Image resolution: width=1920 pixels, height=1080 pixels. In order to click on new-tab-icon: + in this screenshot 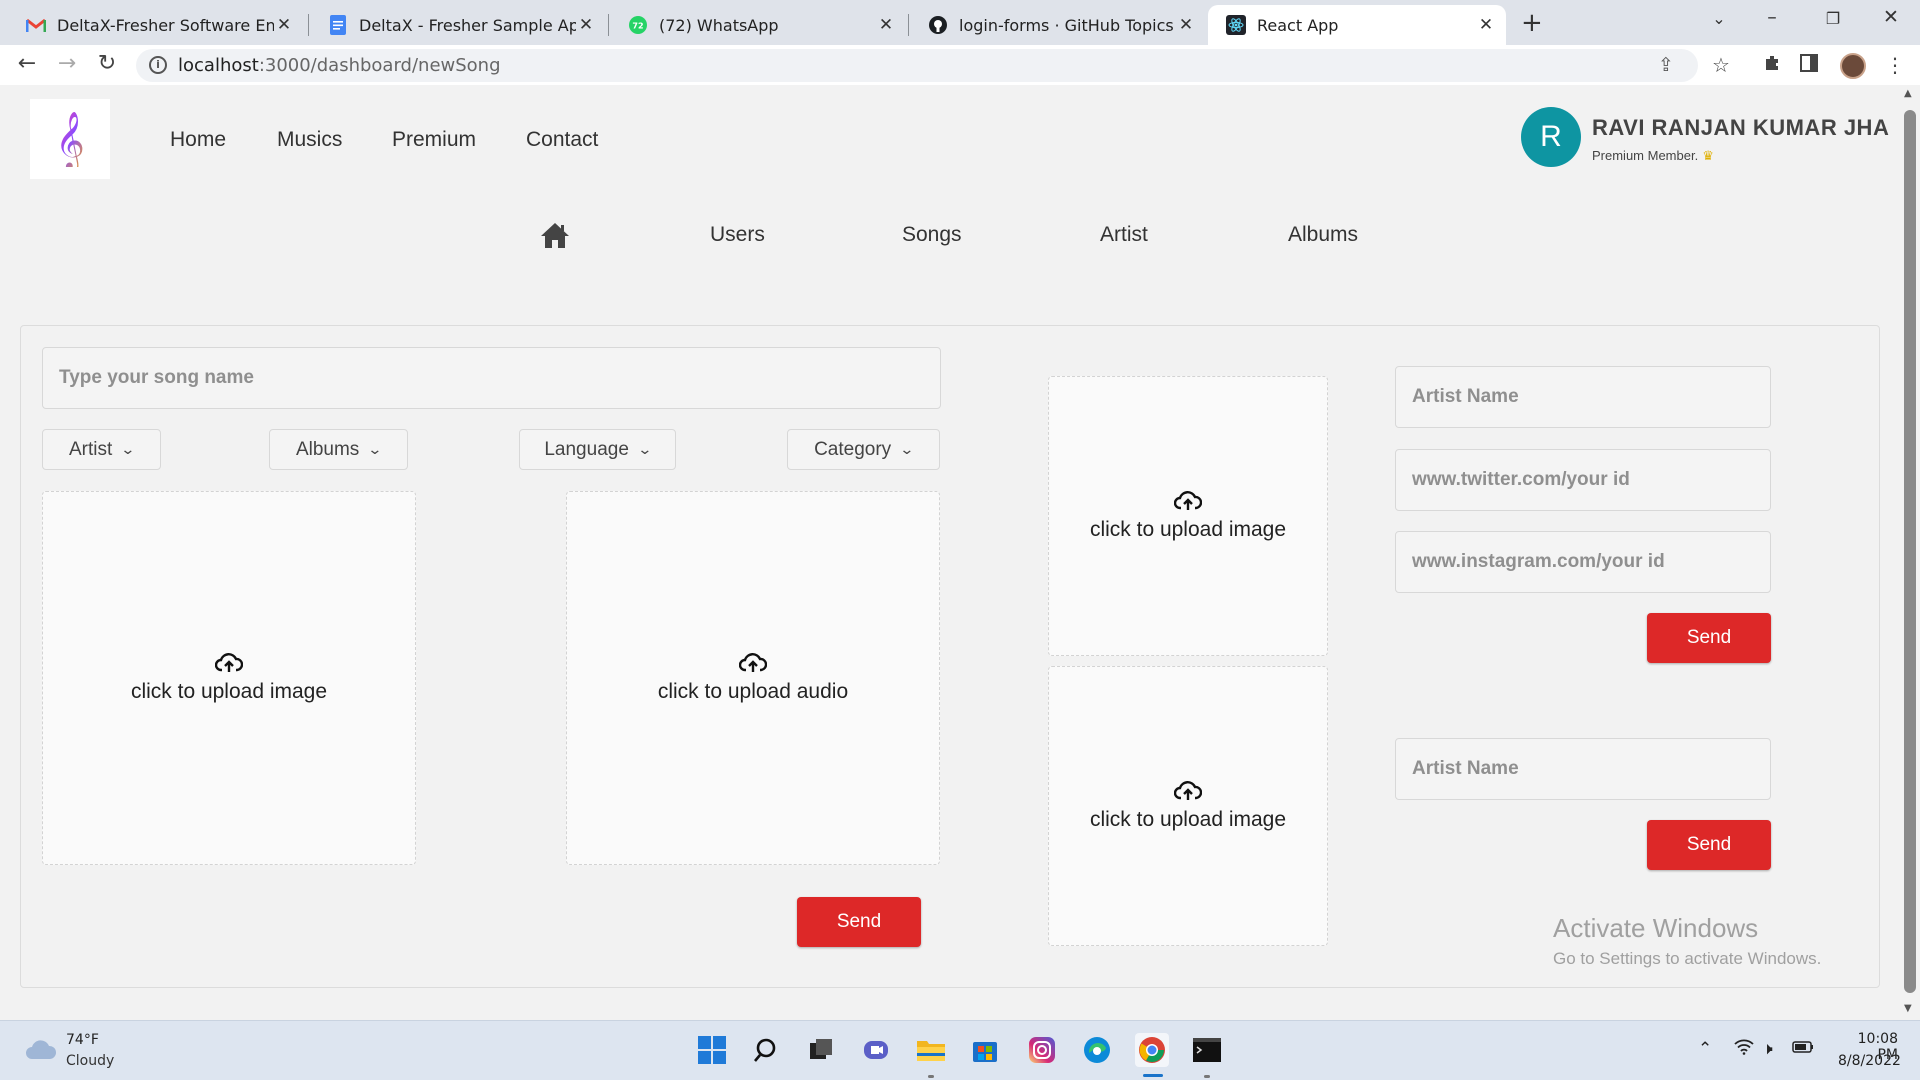, I will do `click(1532, 23)`.